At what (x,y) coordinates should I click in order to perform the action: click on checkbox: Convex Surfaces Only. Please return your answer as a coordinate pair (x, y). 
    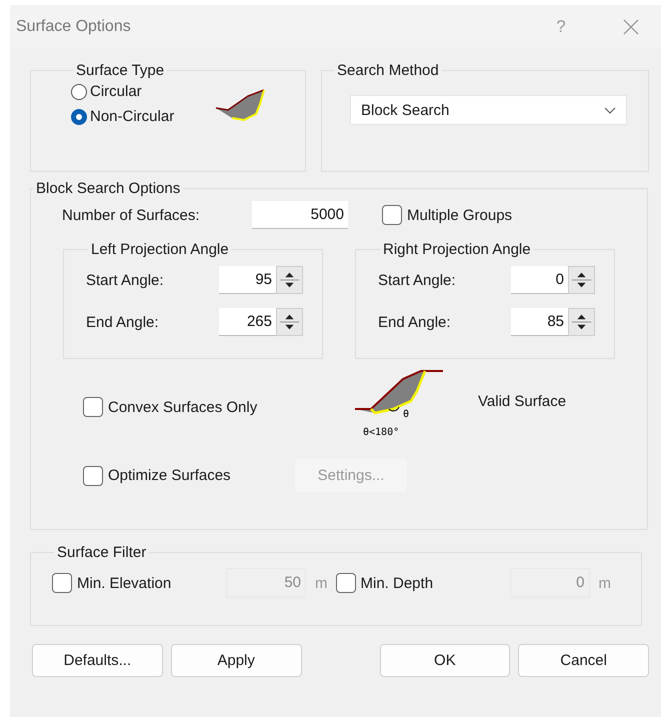
    Looking at the image, I should click on (218, 407).